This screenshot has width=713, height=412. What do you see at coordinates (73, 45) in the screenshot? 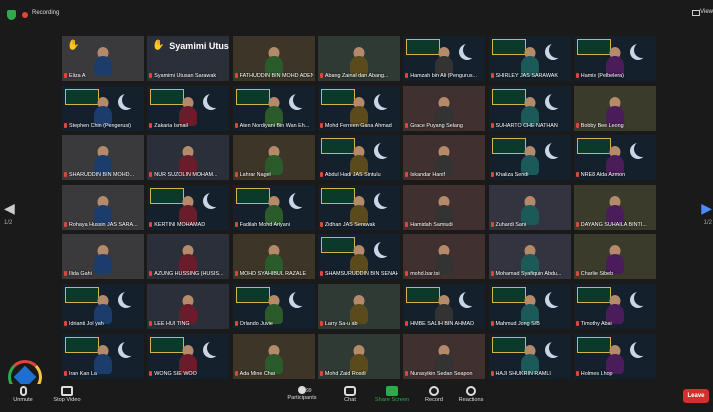
I see `raised-hand-icon: ✋` at bounding box center [73, 45].